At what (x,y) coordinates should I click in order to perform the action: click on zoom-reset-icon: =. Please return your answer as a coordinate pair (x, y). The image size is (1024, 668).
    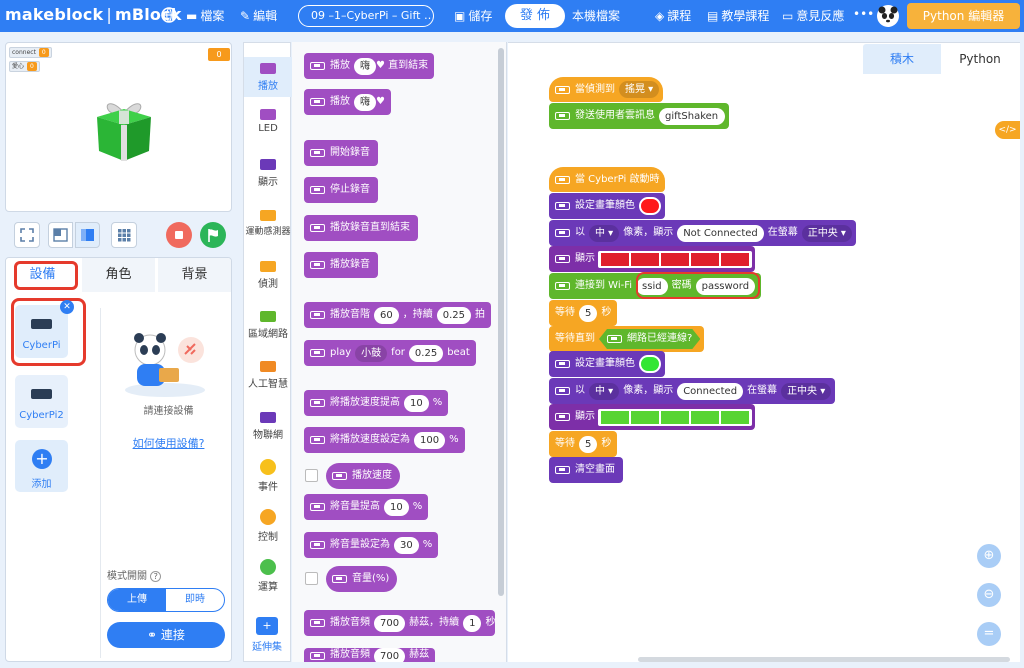
    Looking at the image, I should click on (989, 633).